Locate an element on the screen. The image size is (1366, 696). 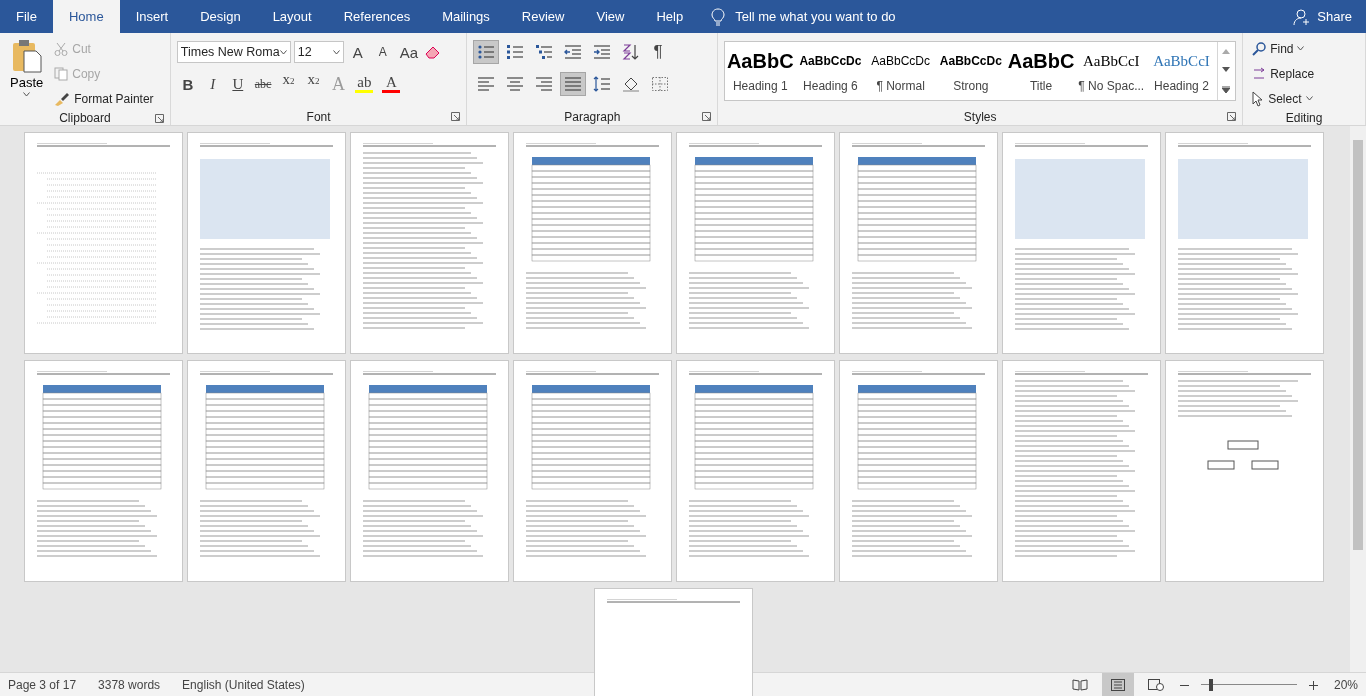
book-icon is located at coordinates (1079, 684).